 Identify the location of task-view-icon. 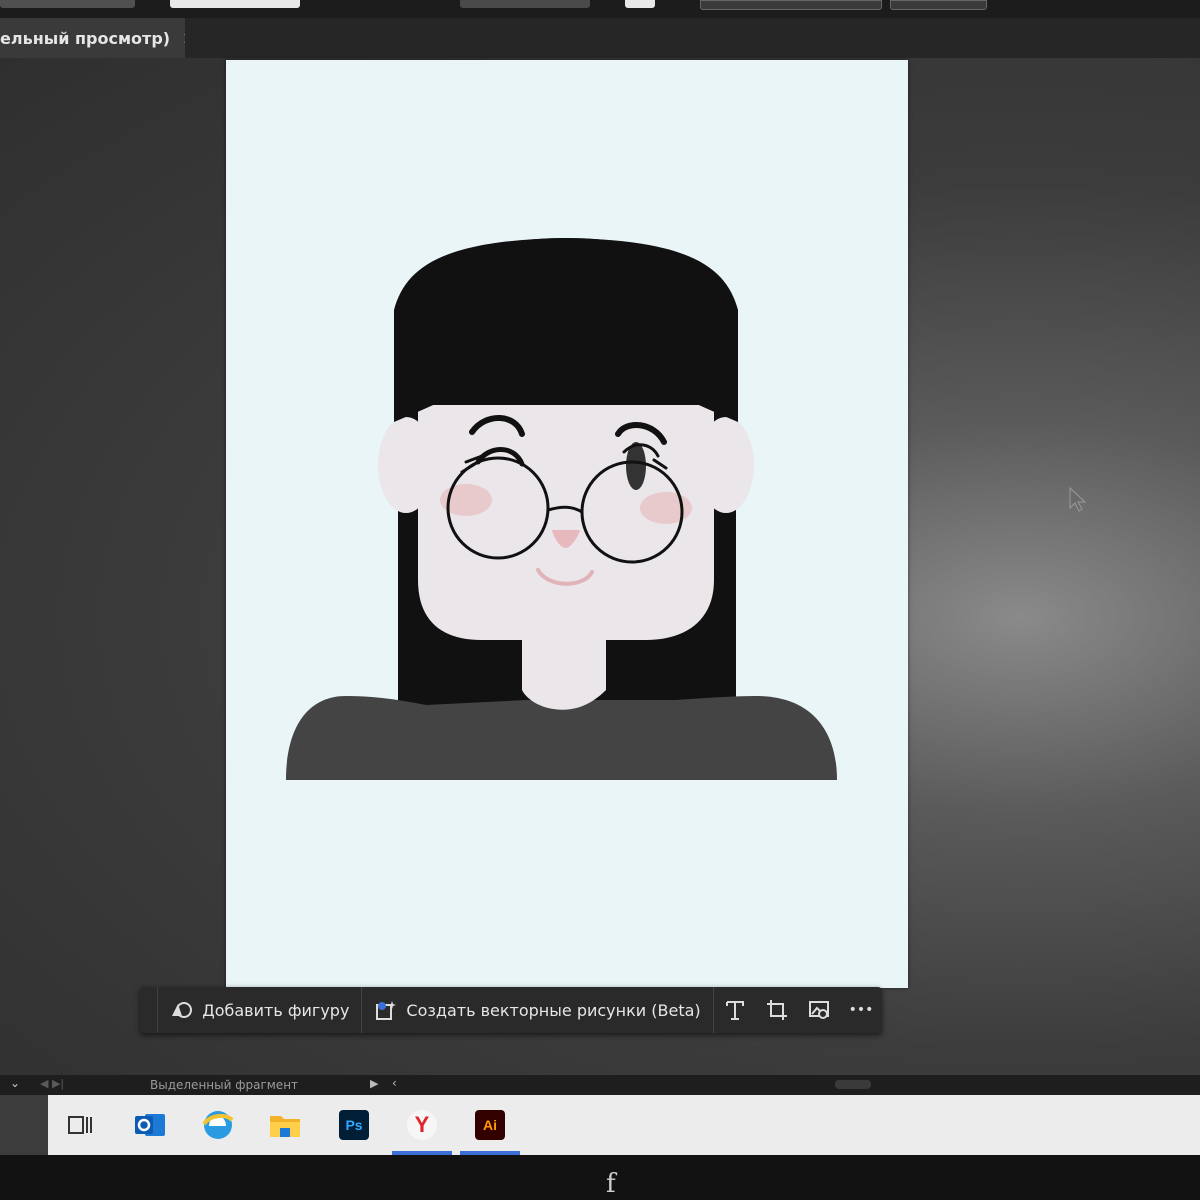
(80, 1125).